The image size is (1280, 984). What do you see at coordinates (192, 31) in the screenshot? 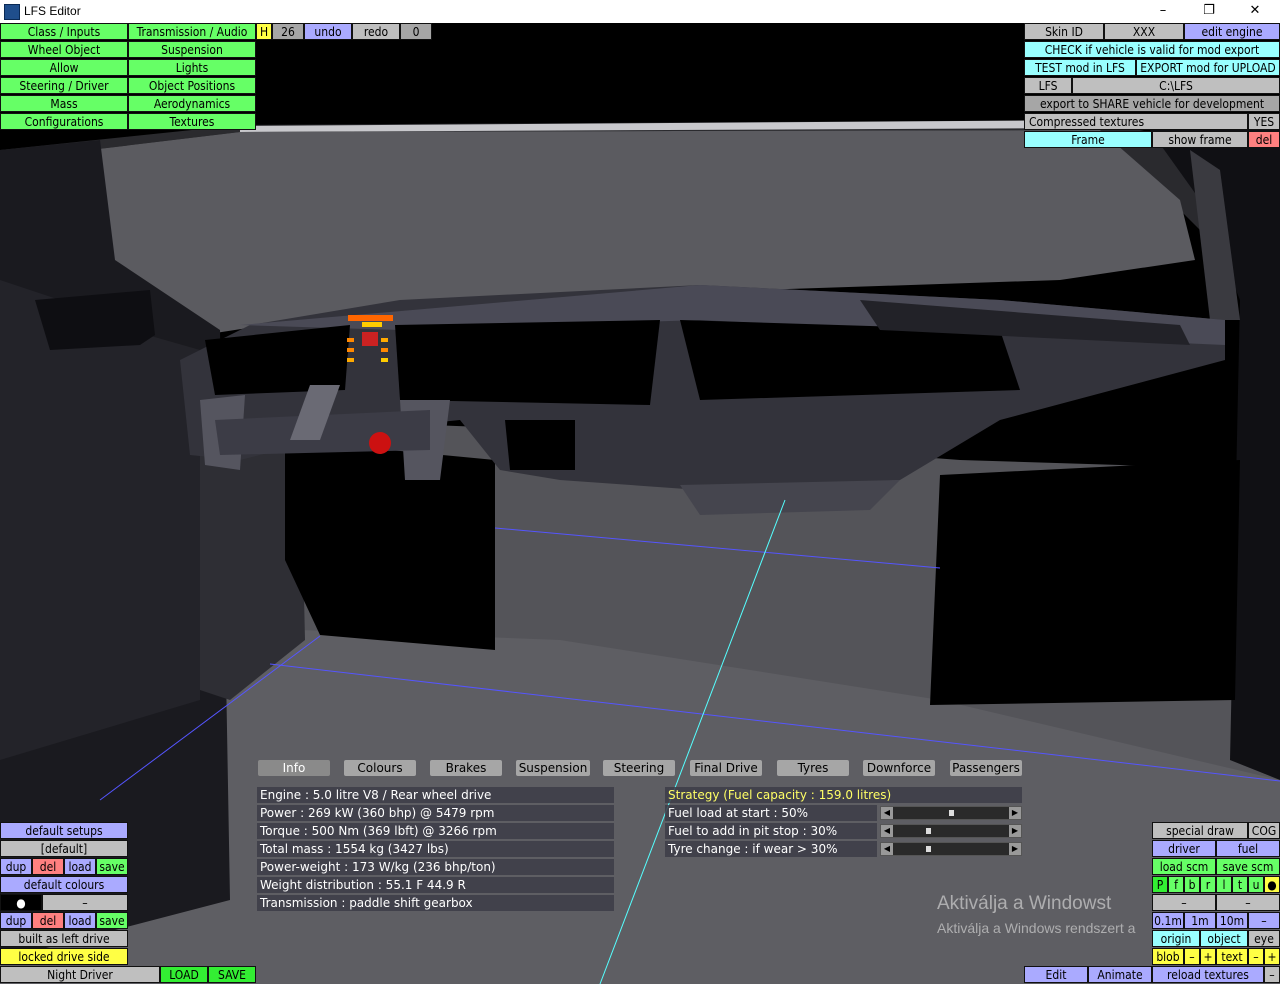
I see `menu-transmission-audio: Transmission / Audio` at bounding box center [192, 31].